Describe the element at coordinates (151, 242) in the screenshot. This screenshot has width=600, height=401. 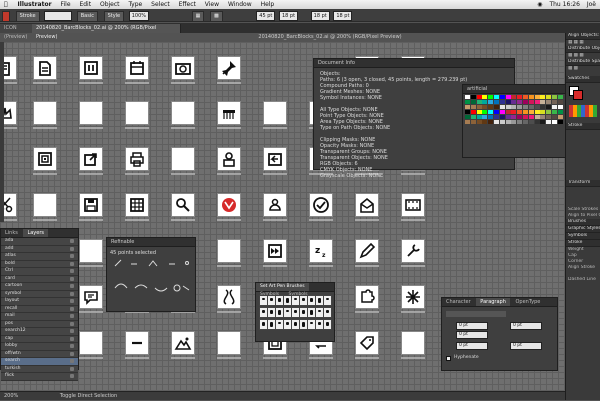
I see `refinable-title: Refinable` at that location.